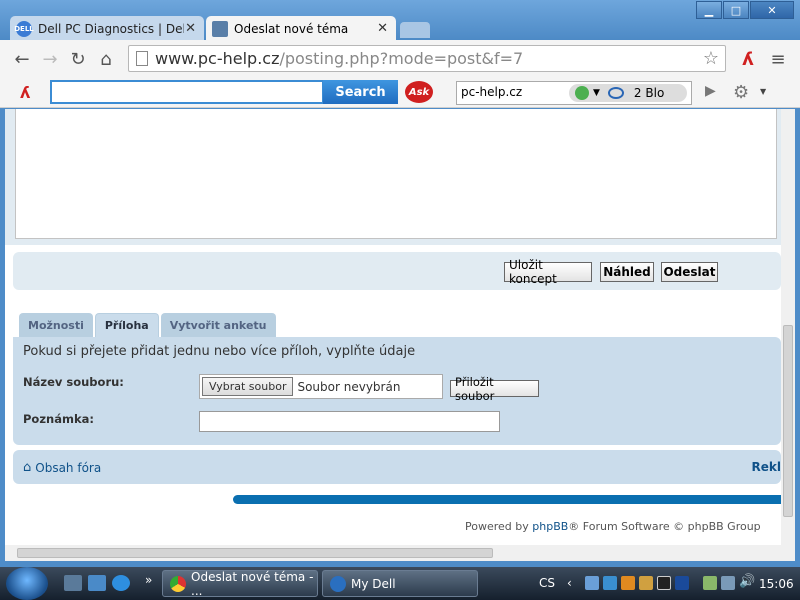 The image size is (800, 600). What do you see at coordinates (728, 583) in the screenshot?
I see `network-status-icon` at bounding box center [728, 583].